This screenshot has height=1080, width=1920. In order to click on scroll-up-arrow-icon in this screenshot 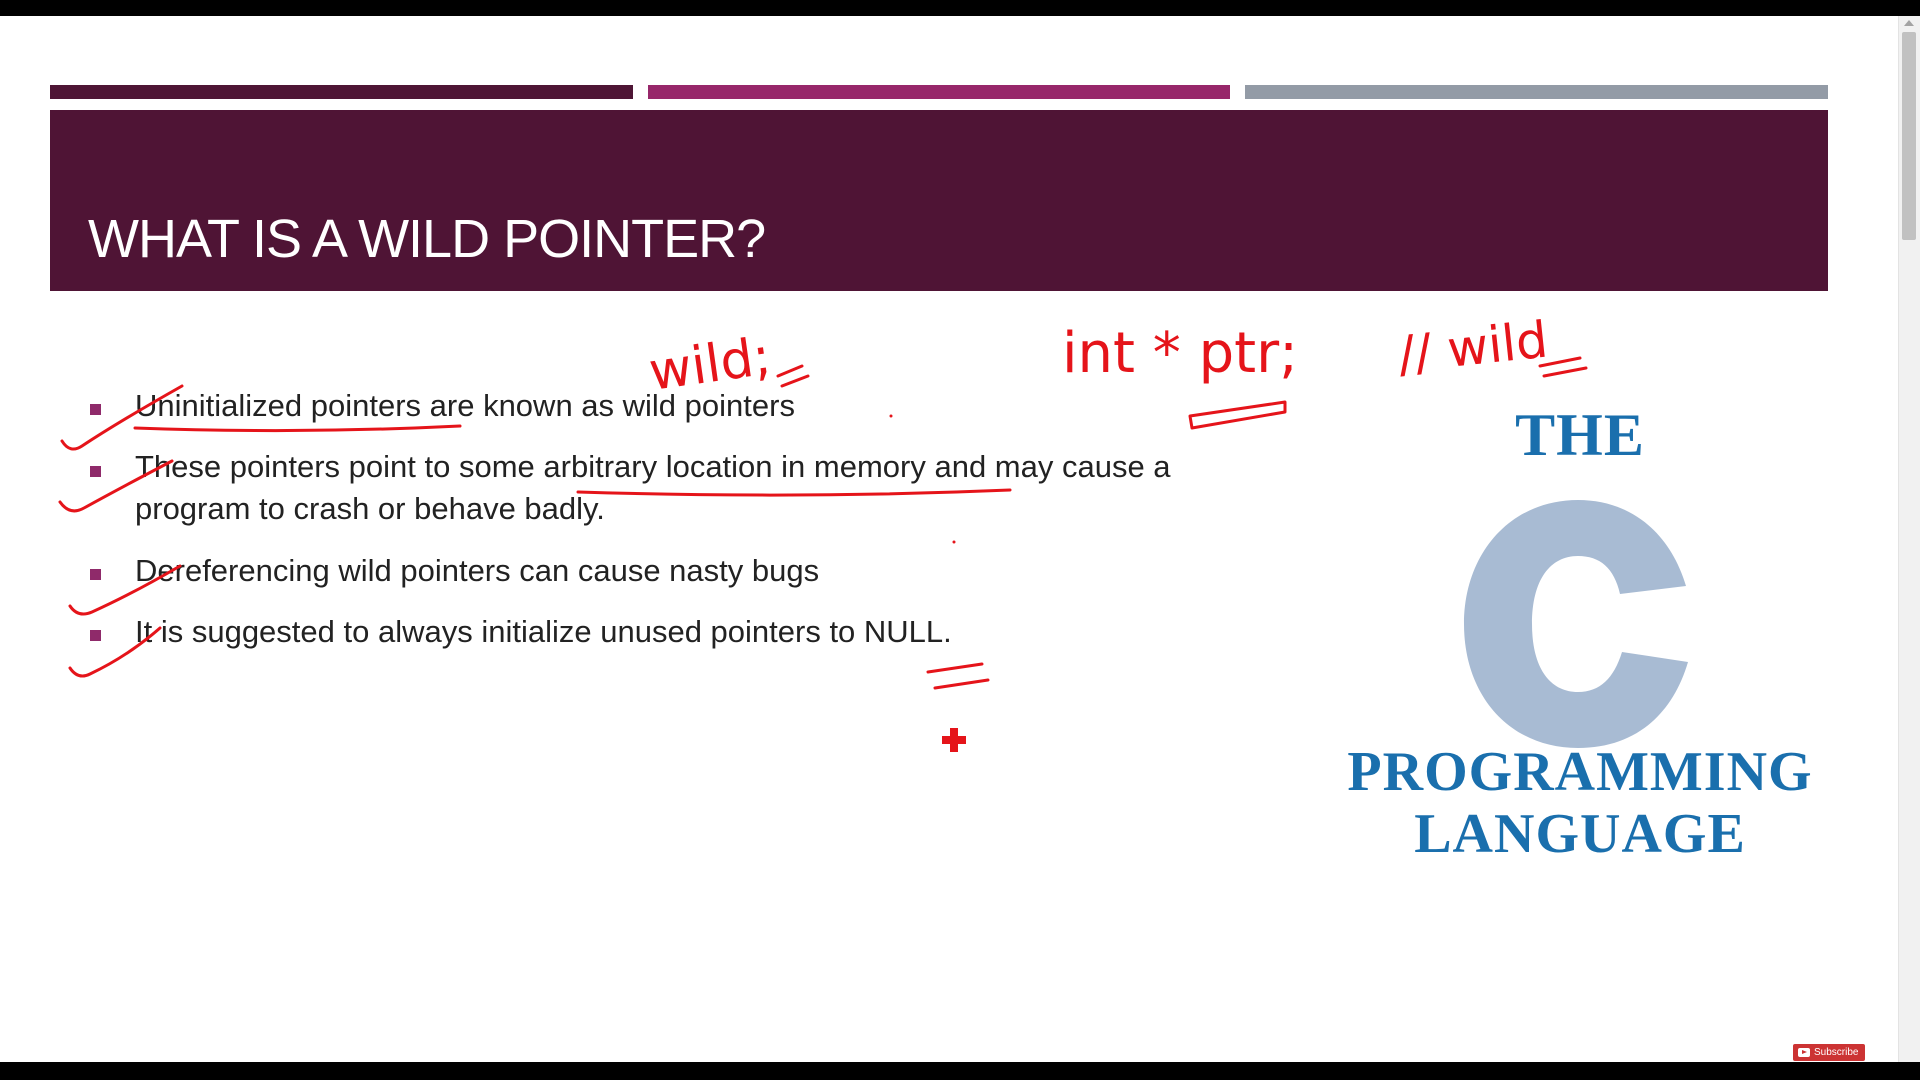, I will do `click(1909, 23)`.